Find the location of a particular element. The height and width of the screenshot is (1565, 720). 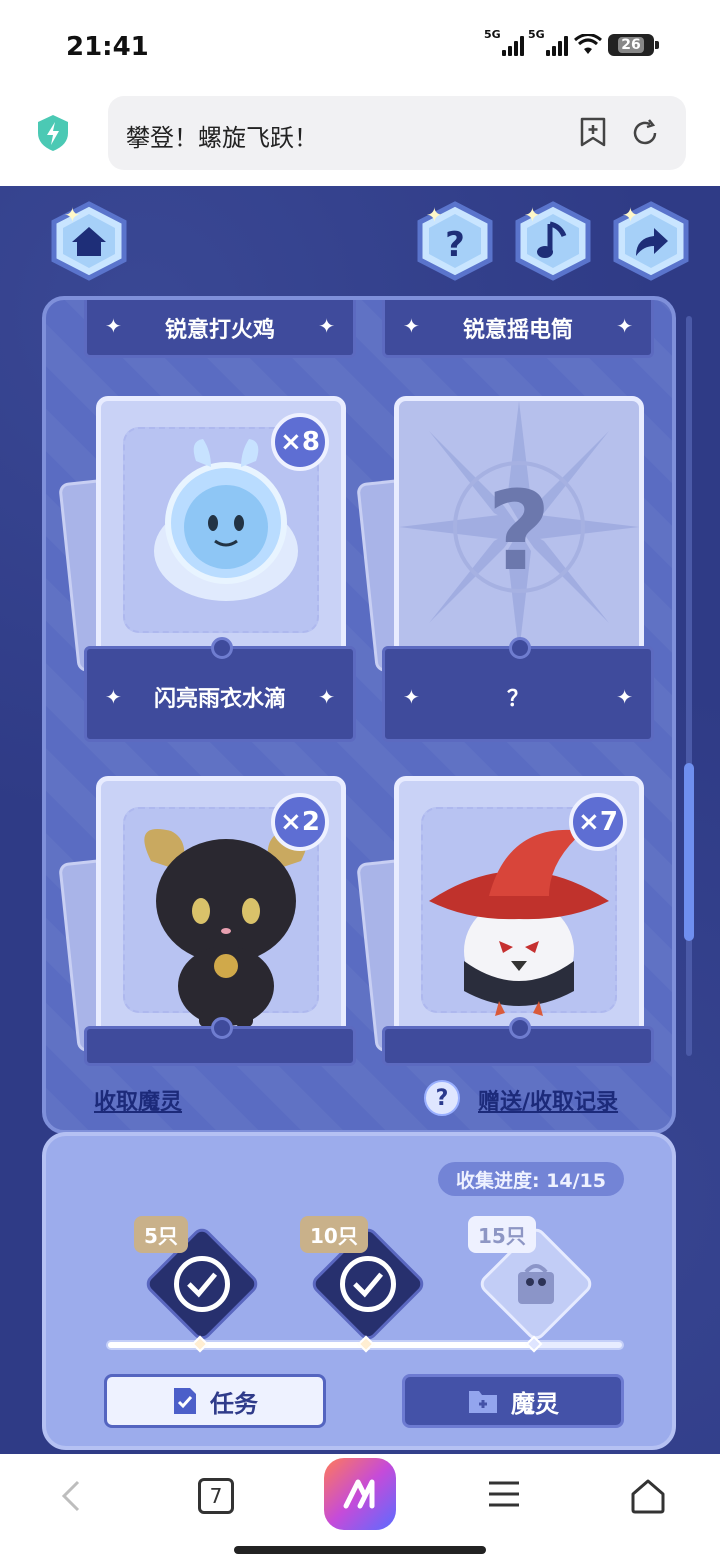

spirit-card-goat: ×2 is located at coordinates (221, 907).